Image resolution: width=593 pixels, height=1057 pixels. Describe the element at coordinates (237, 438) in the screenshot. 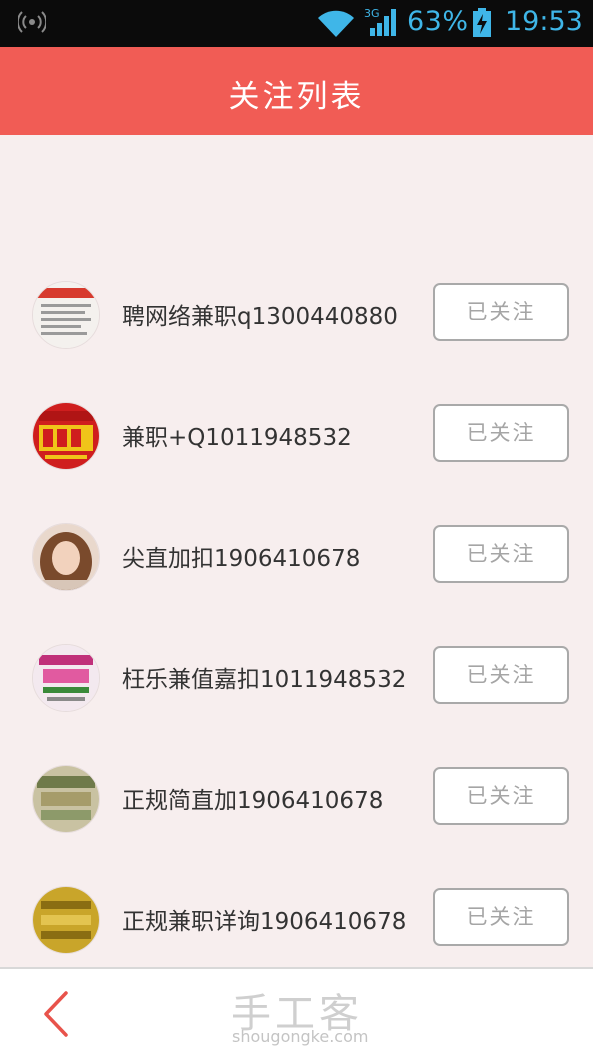

I see `user-name: 兼职+Q1011948532` at that location.